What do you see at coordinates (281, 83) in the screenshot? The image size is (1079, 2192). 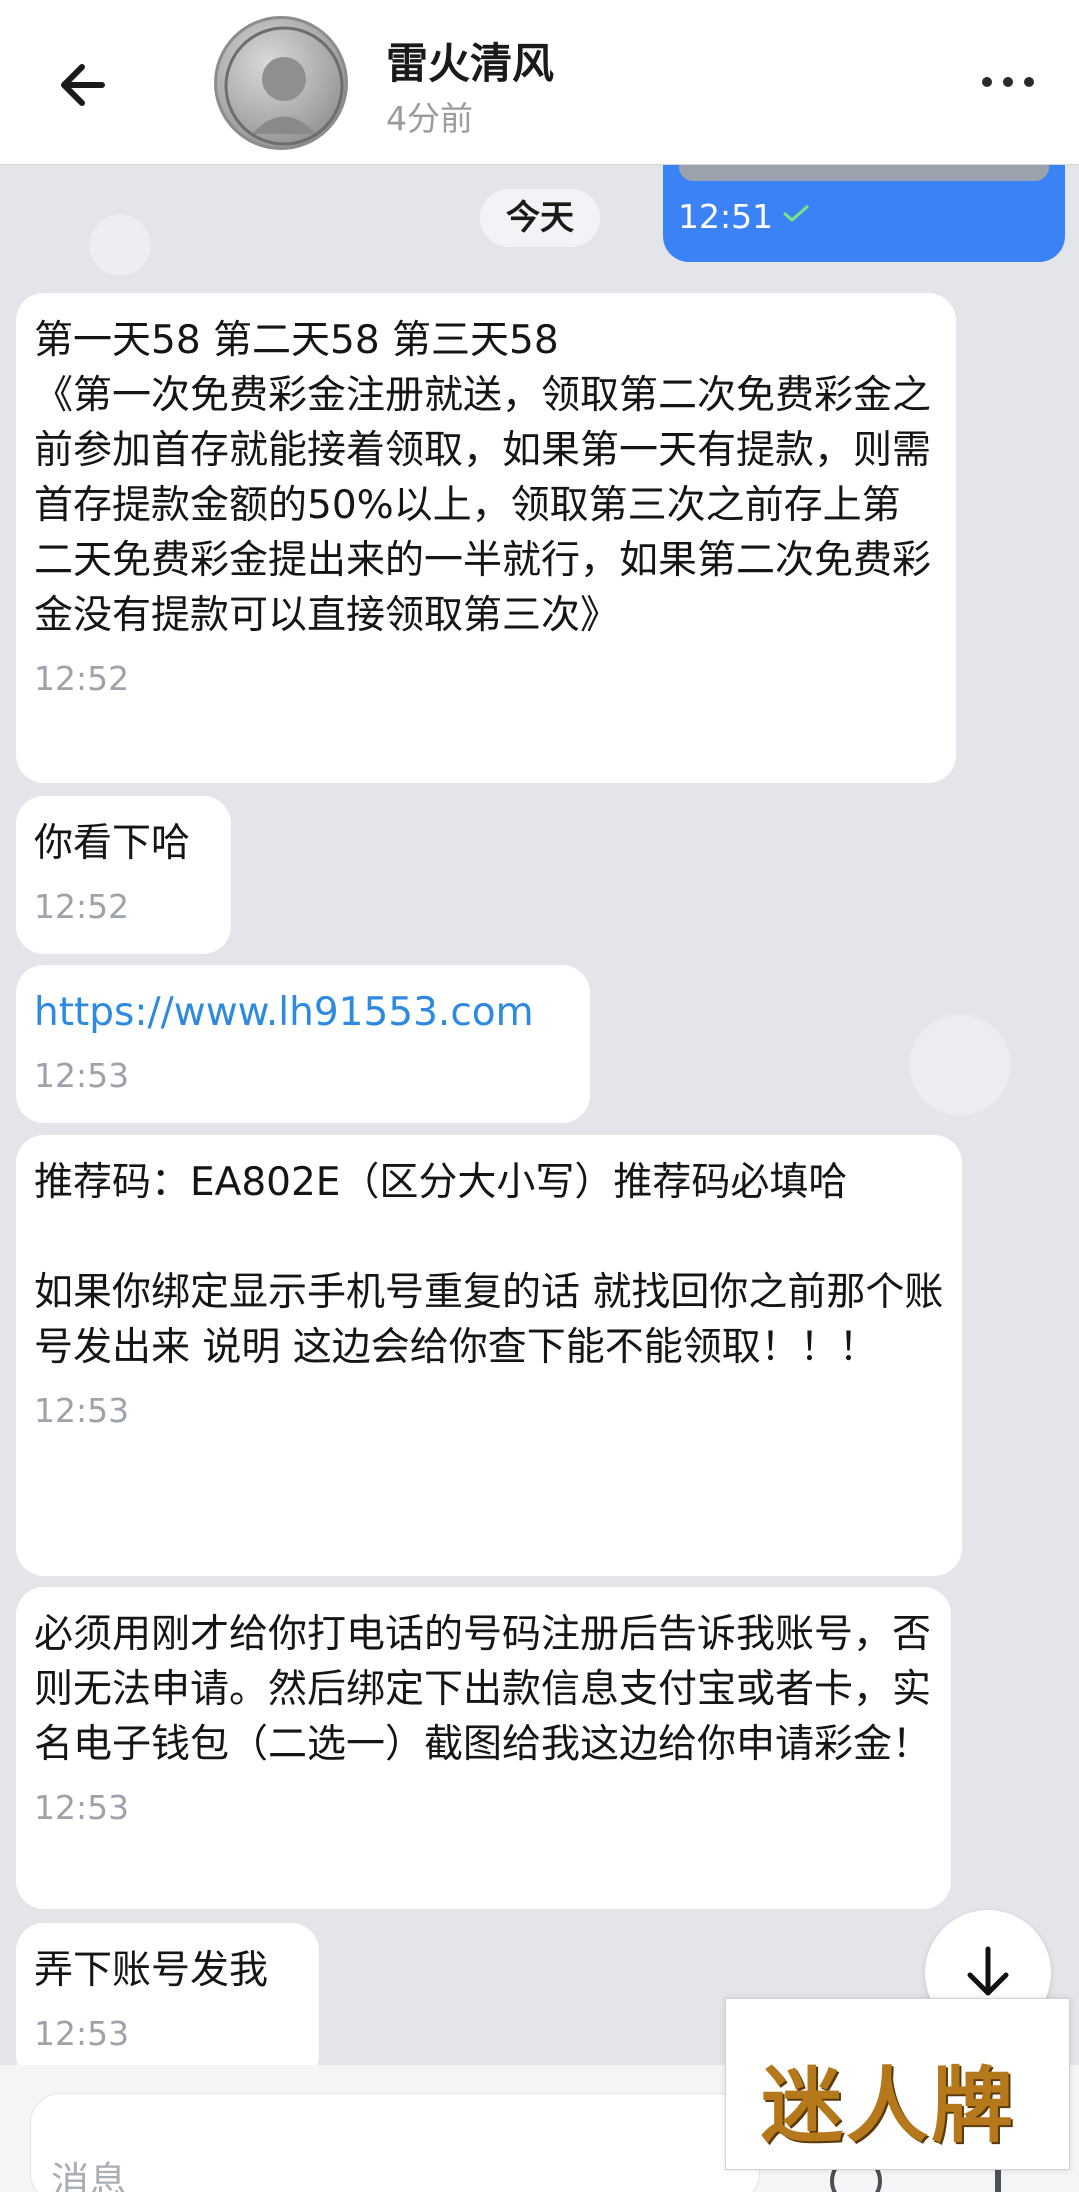 I see `contact-avatar` at bounding box center [281, 83].